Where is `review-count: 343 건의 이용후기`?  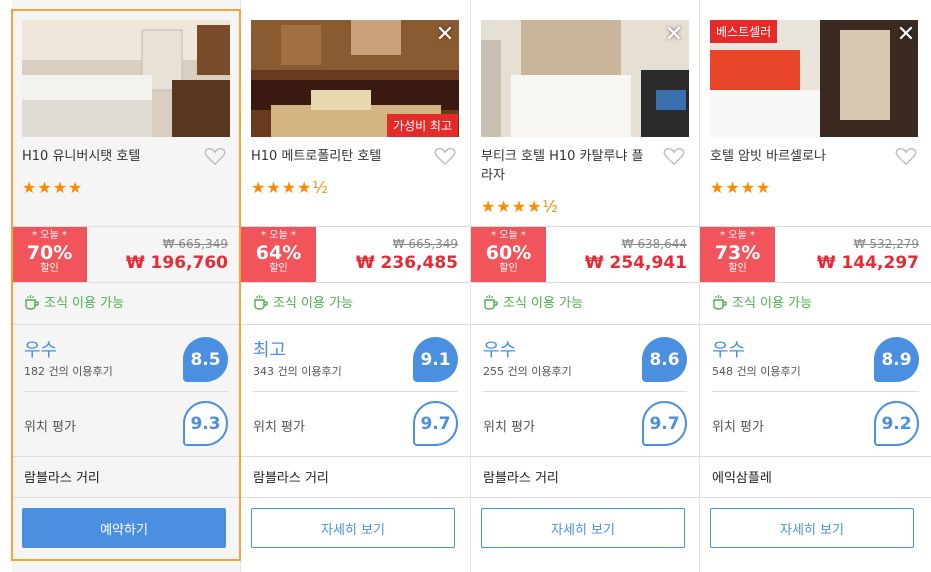
review-count: 343 건의 이용후기 is located at coordinates (297, 371).